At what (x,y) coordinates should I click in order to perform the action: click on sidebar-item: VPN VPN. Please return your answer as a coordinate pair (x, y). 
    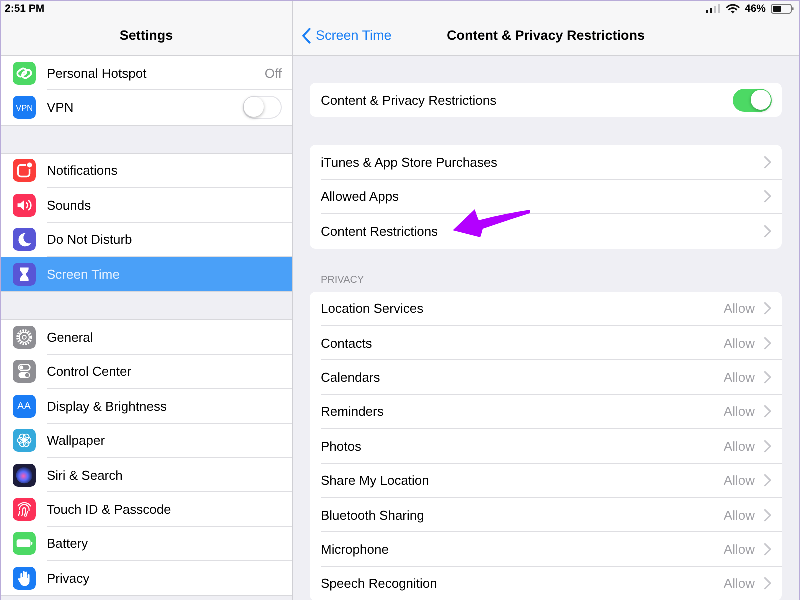
    Looking at the image, I should click on (146, 107).